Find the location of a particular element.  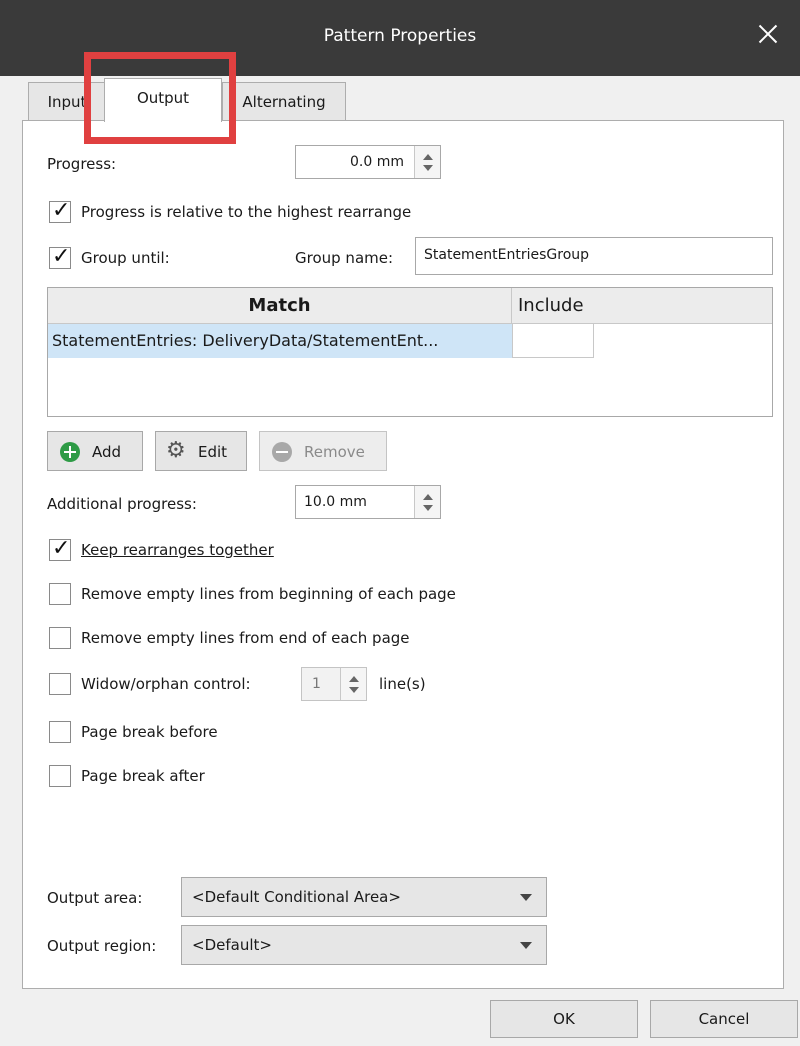

cancel-button: Cancel is located at coordinates (724, 1019).